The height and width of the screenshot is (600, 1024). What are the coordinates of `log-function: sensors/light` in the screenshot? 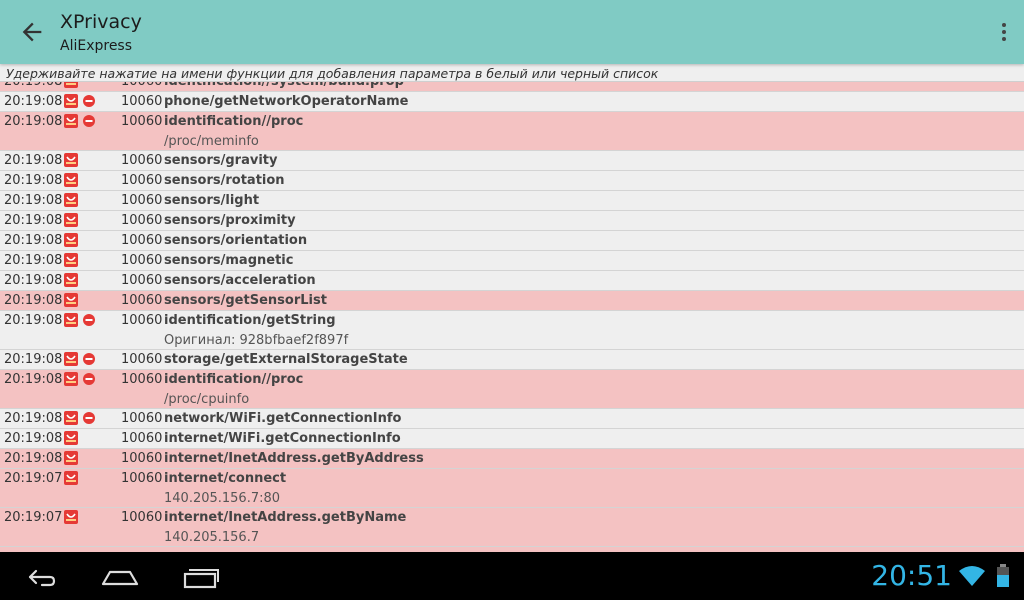 It's located at (211, 200).